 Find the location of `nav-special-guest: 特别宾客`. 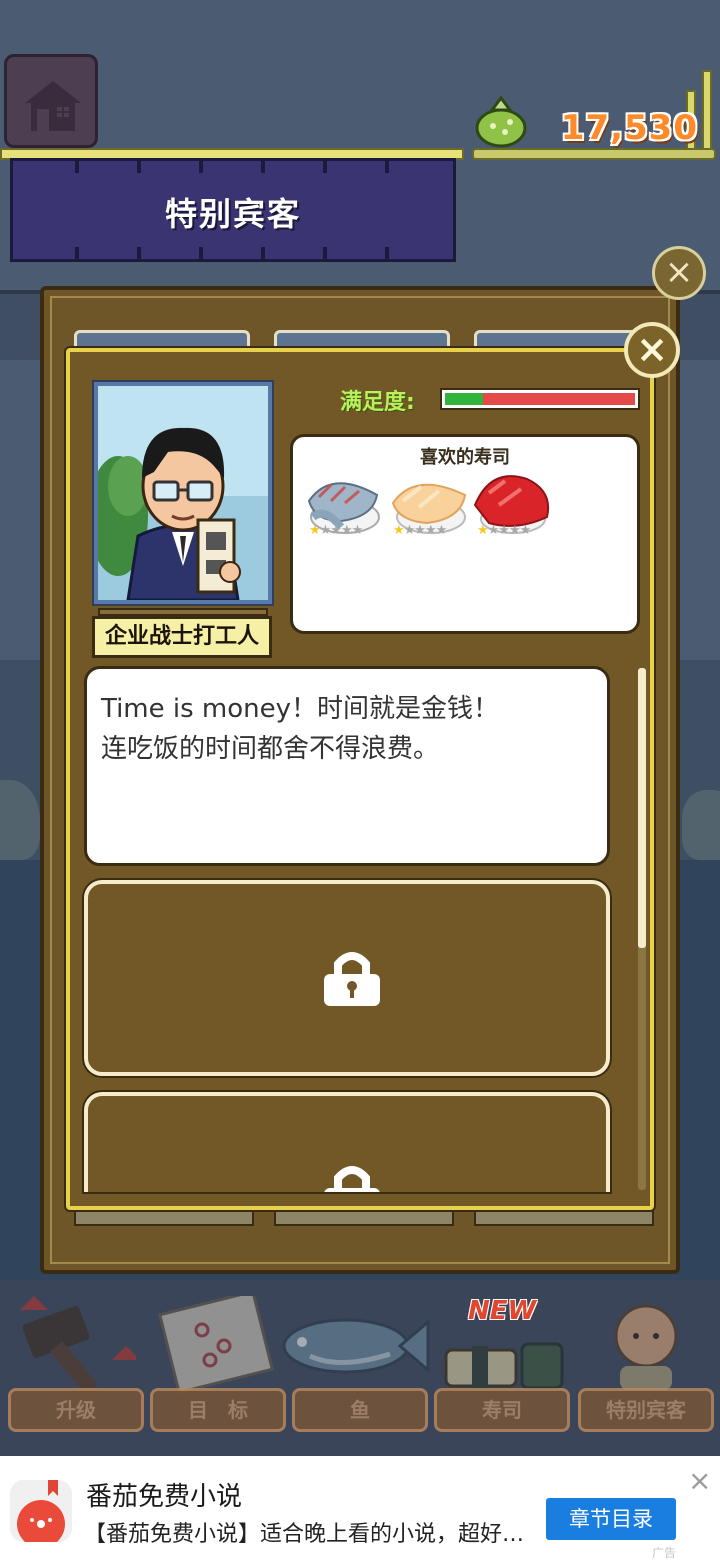

nav-special-guest: 特别宾客 is located at coordinates (646, 1364).